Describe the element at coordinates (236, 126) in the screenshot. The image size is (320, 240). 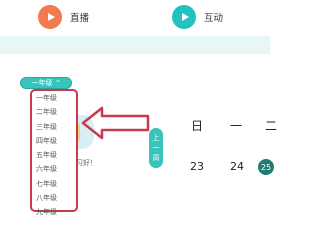
I see `weekday-mon: 一` at that location.